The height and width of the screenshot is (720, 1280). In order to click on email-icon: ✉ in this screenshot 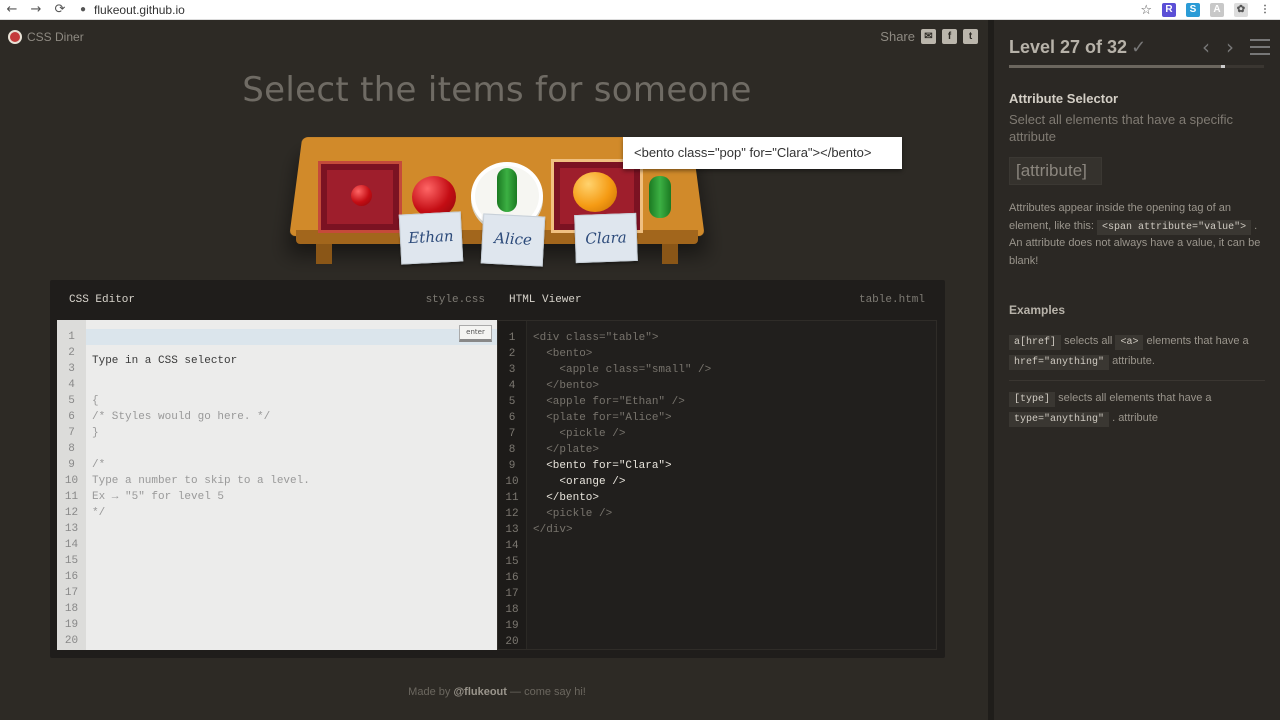, I will do `click(928, 36)`.